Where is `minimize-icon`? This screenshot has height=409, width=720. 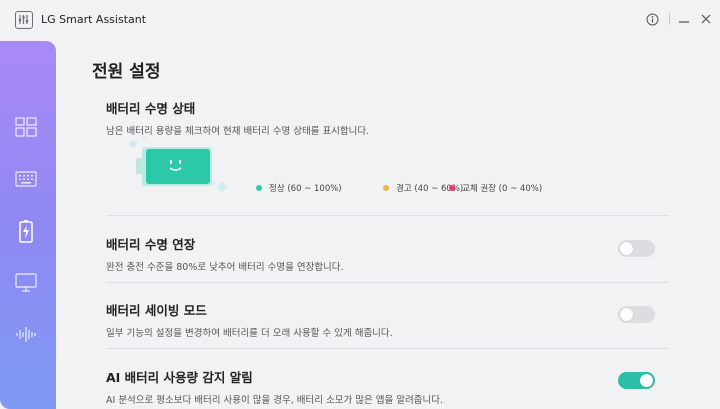 minimize-icon is located at coordinates (684, 19).